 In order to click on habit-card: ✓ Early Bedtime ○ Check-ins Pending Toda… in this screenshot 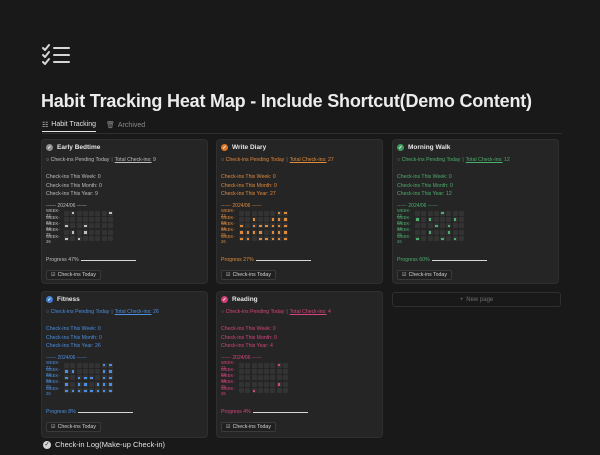, I will do `click(124, 211)`.